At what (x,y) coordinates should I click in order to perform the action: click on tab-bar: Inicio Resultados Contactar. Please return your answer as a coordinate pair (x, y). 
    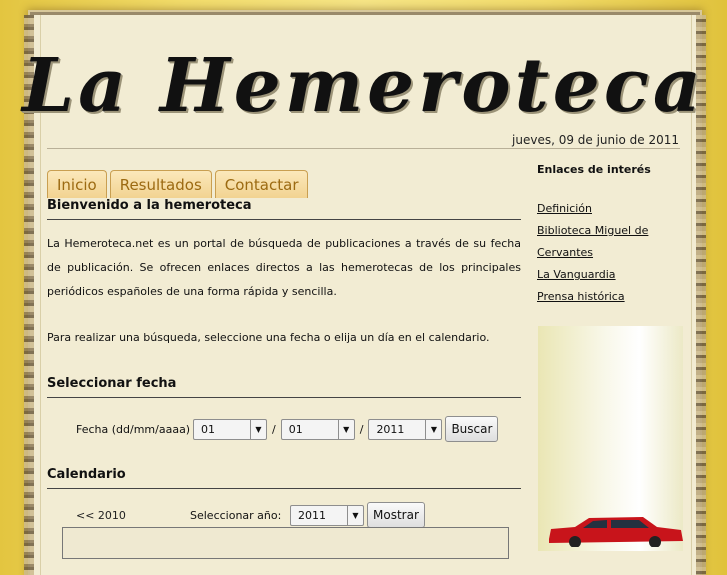
    Looking at the image, I should click on (178, 184).